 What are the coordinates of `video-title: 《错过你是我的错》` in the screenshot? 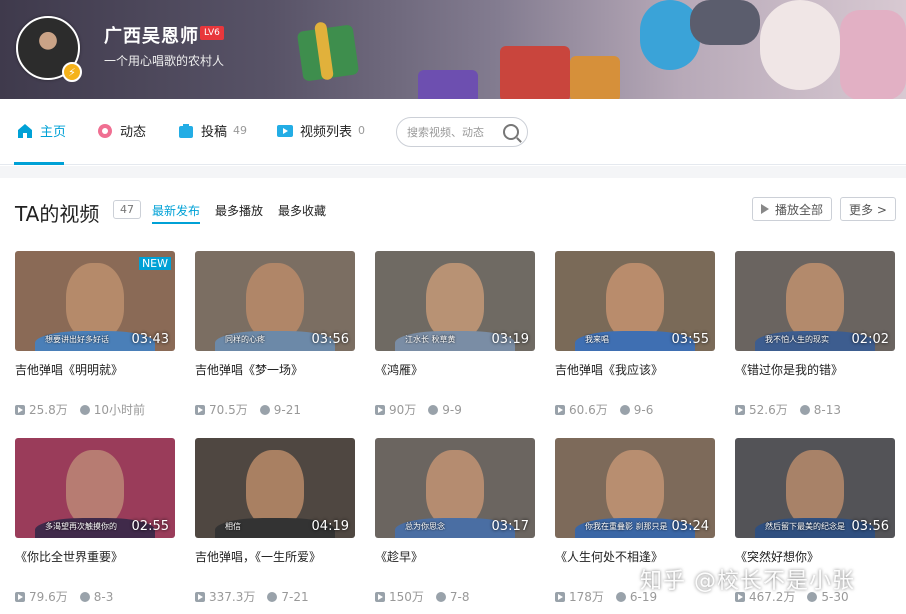 It's located at (815, 377).